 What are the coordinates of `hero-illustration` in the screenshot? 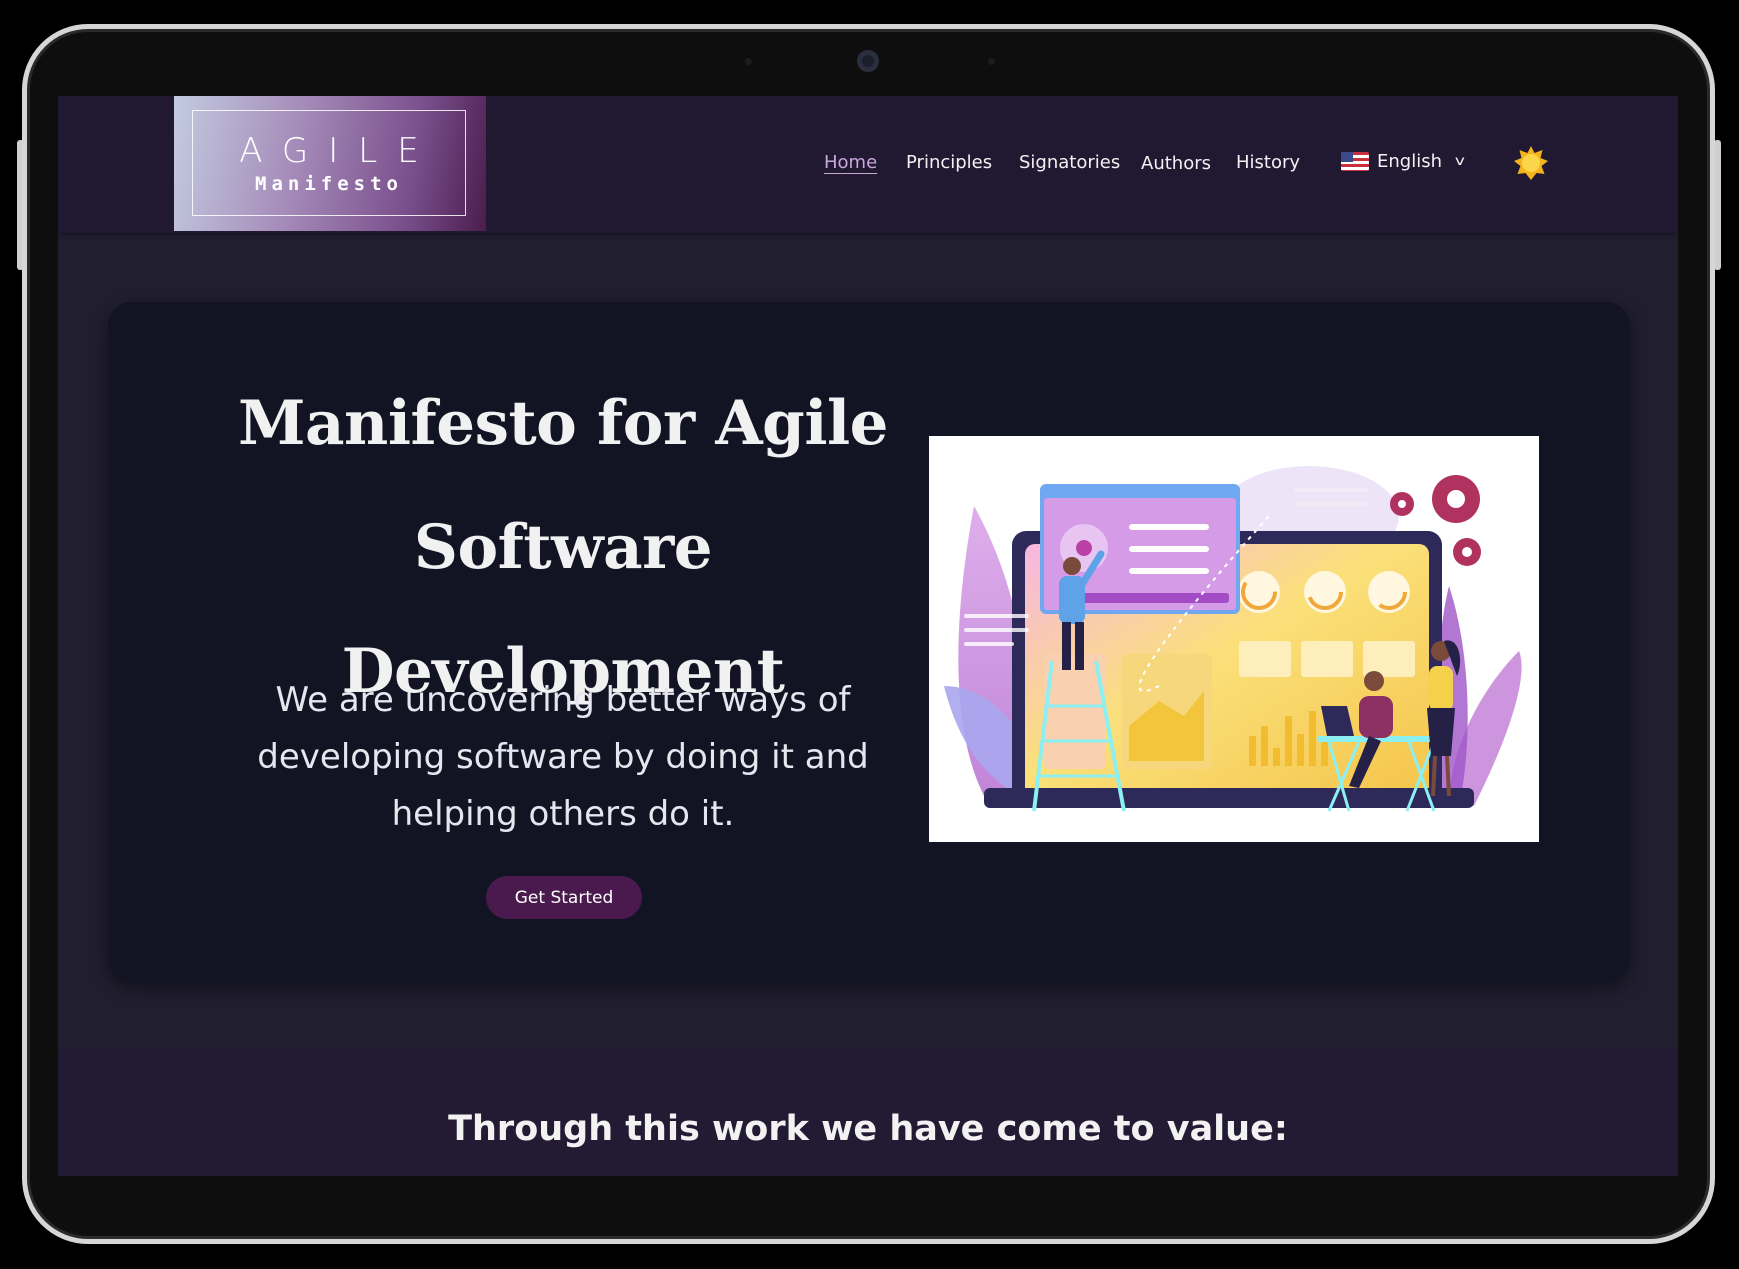 It's located at (1234, 639).